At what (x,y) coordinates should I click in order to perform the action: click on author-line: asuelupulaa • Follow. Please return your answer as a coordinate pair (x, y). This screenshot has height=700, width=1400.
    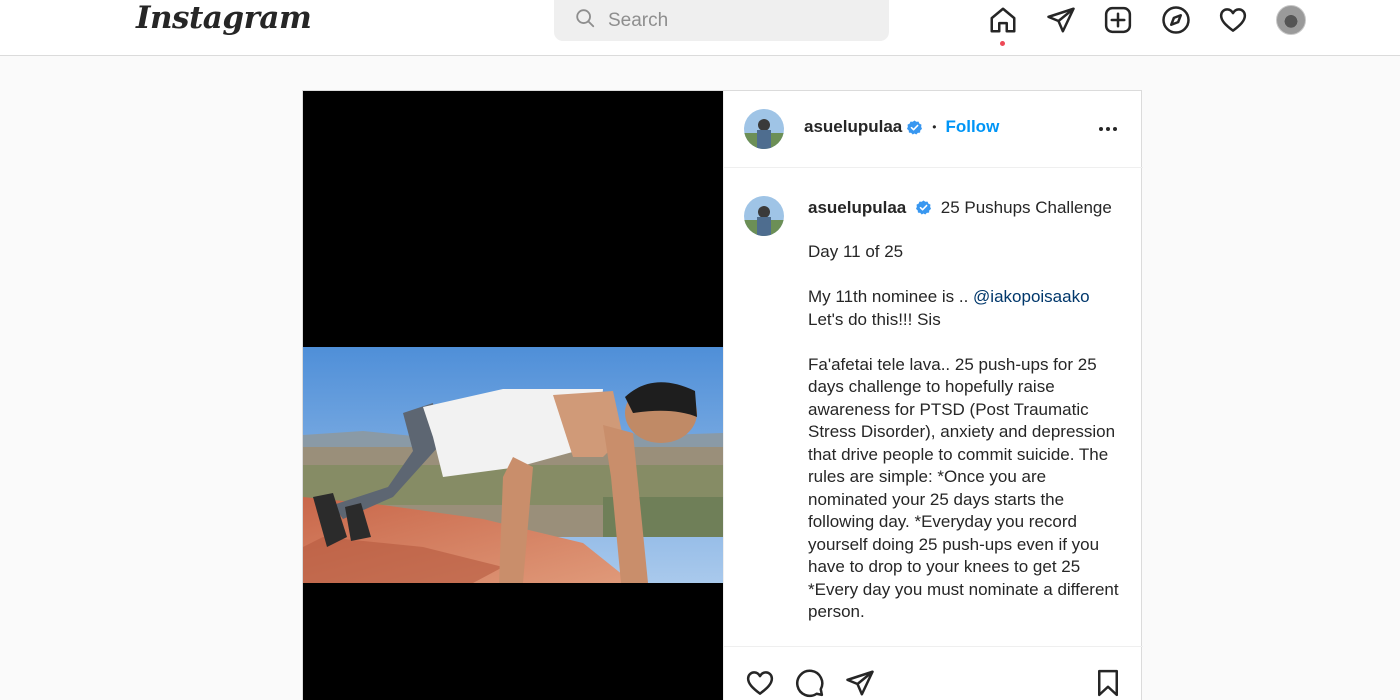
    Looking at the image, I should click on (901, 127).